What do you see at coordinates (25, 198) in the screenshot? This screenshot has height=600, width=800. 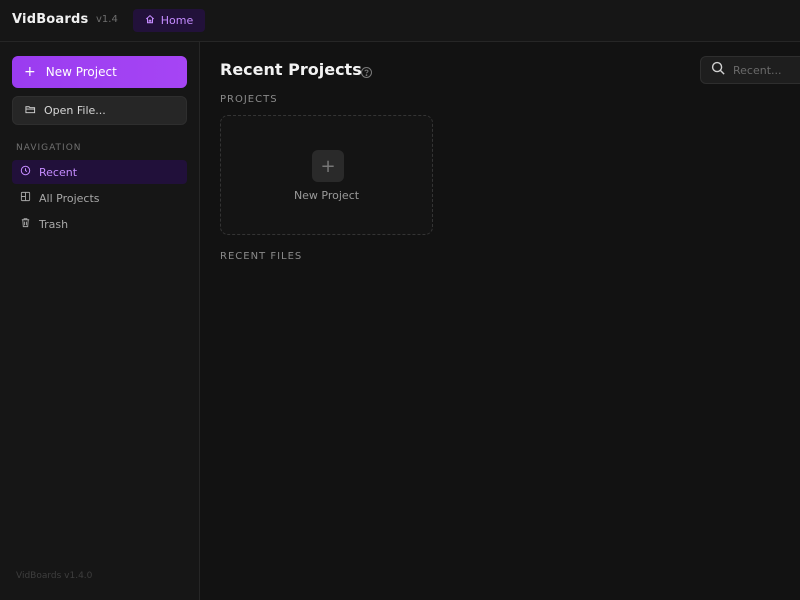 I see `grid-icon` at bounding box center [25, 198].